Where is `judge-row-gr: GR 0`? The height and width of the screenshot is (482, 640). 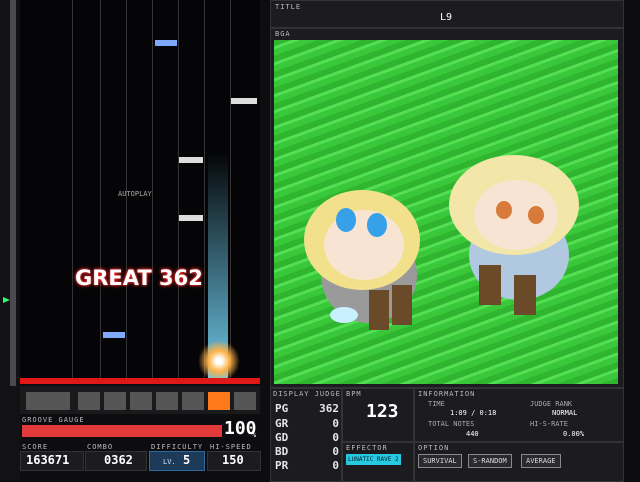 judge-row-gr: GR 0 is located at coordinates (307, 423).